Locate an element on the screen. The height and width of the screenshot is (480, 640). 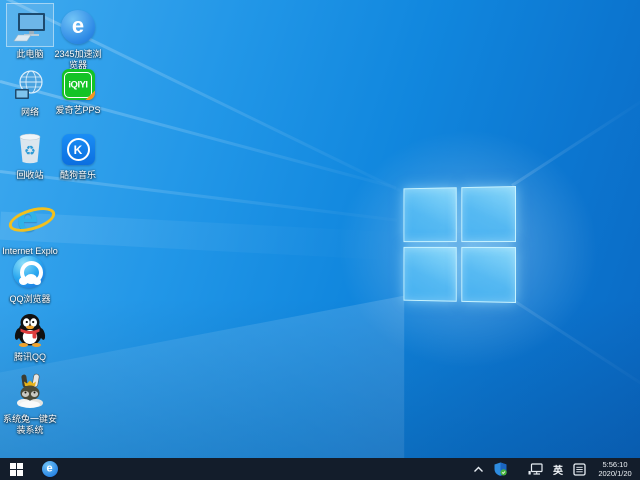
windows-logo-icon is located at coordinates (16, 469).